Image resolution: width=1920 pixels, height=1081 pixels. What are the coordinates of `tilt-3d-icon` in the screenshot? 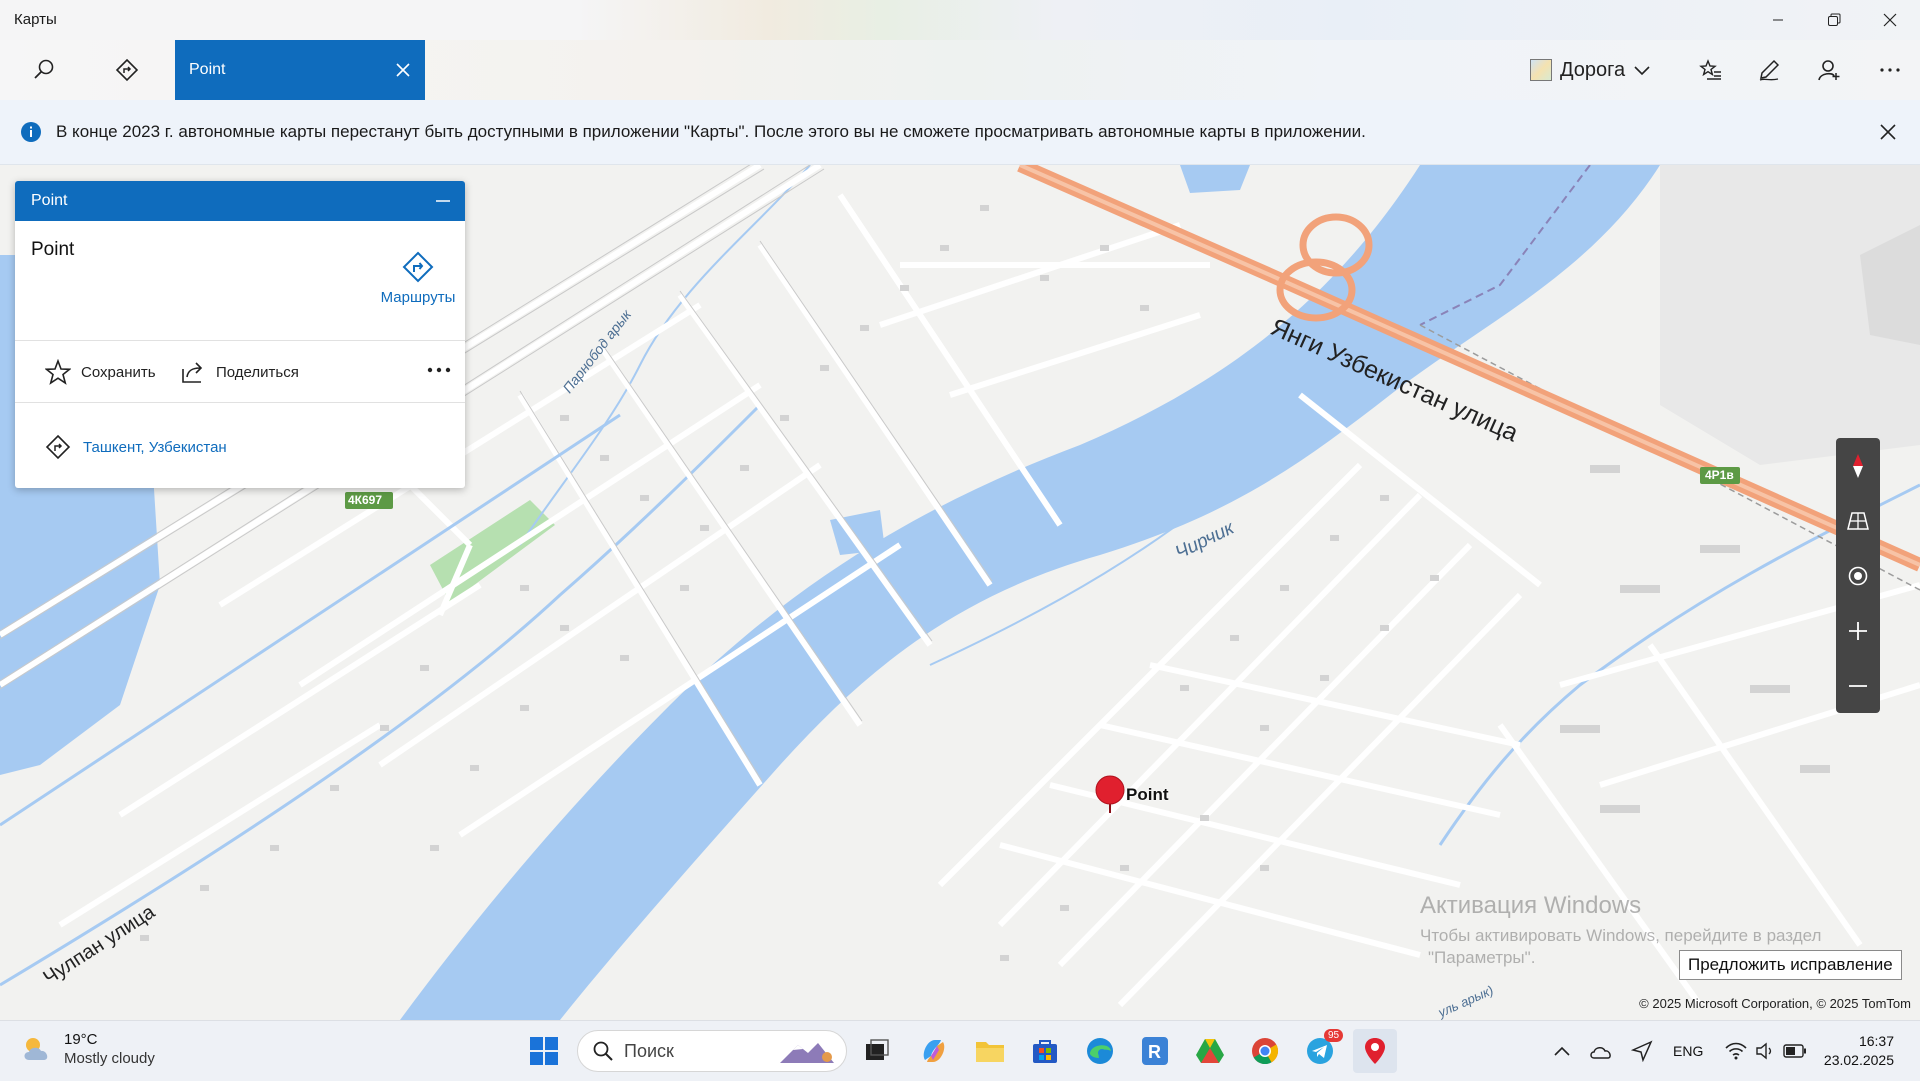 It's located at (1858, 520).